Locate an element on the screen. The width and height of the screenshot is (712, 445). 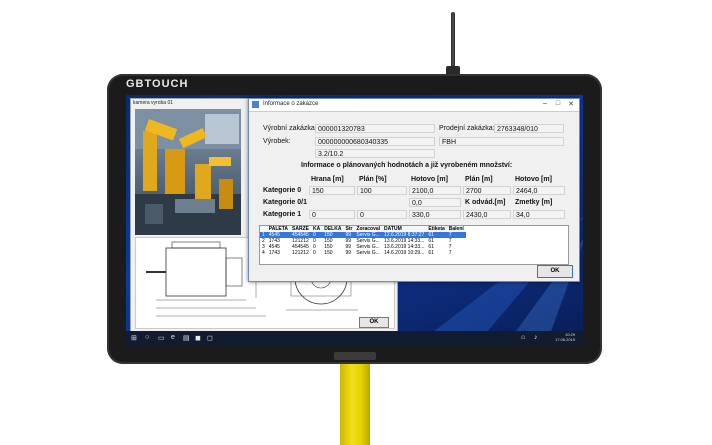
task-view-icon: ▭ is located at coordinates (161, 338).